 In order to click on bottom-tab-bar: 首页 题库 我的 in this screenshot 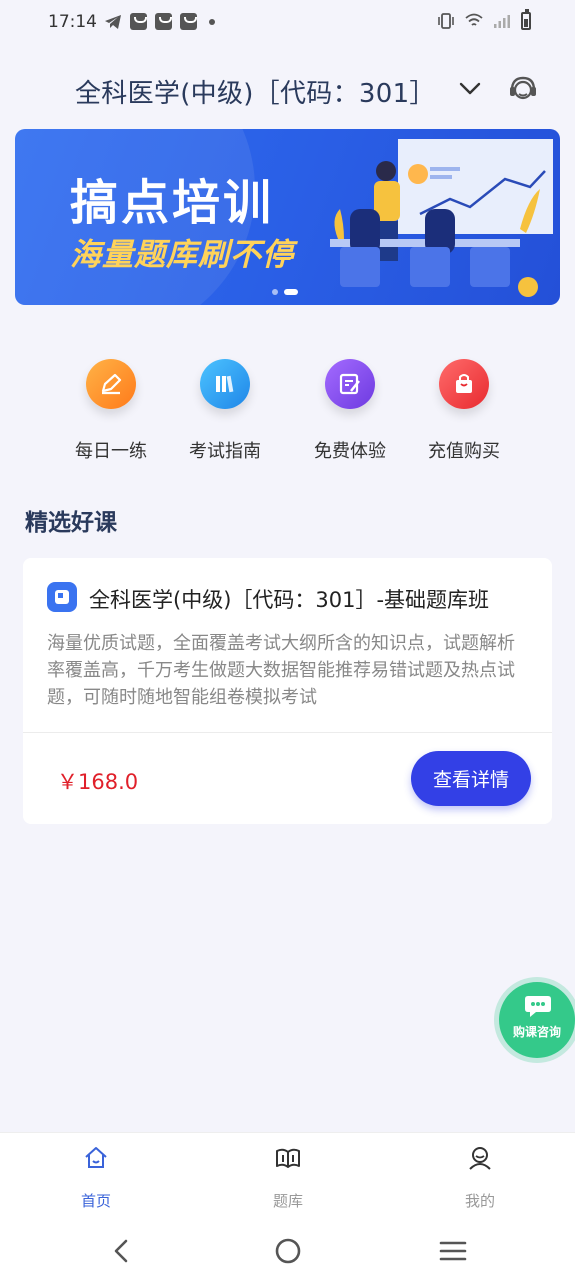, I will do `click(287, 1176)`.